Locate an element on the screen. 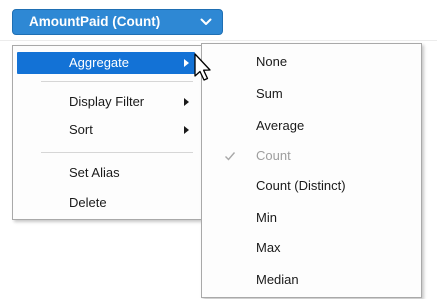 The image size is (437, 299). submenu-item-label: Sum is located at coordinates (269, 93).